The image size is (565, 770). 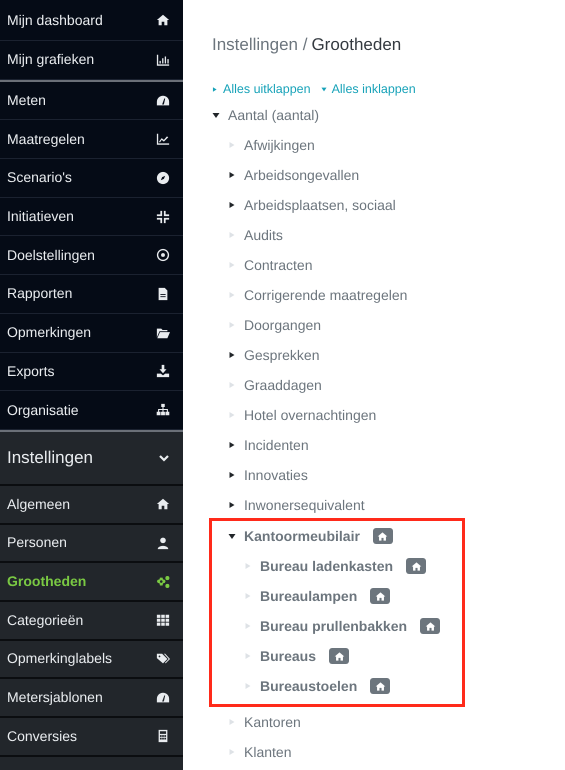 I want to click on tags-icon, so click(x=163, y=659).